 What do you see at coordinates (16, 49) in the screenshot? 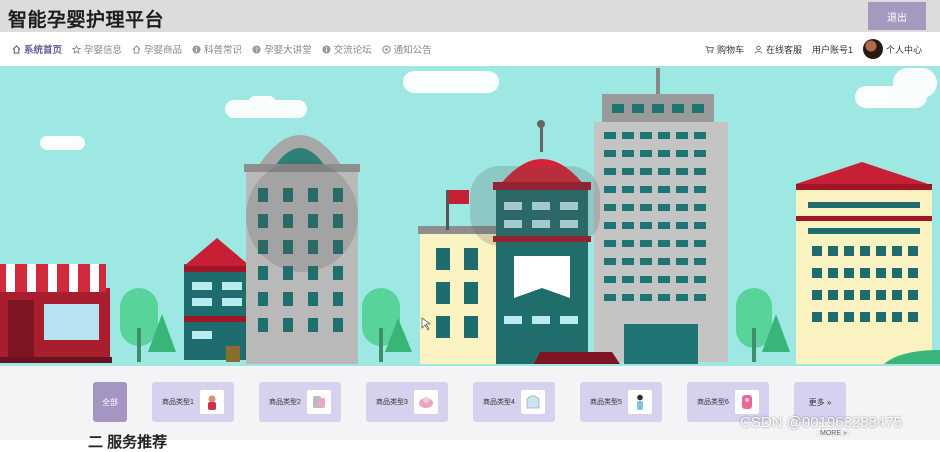
I see `home-icon` at bounding box center [16, 49].